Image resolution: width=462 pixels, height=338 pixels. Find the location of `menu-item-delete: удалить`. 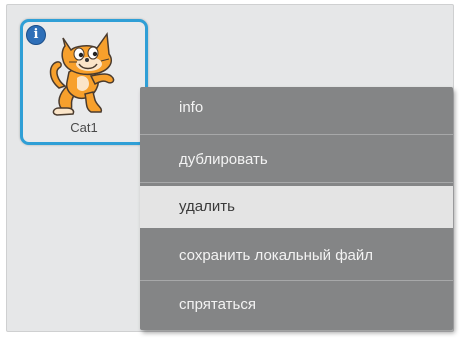

menu-item-delete: удалить is located at coordinates (296, 207).